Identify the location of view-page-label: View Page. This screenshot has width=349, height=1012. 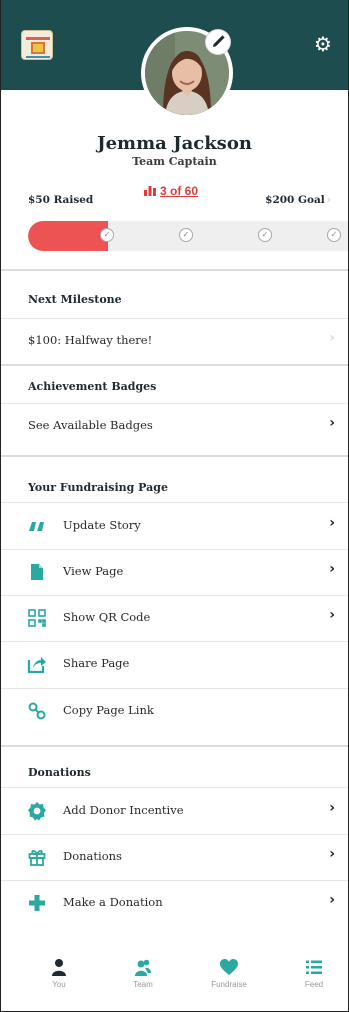
(93, 571).